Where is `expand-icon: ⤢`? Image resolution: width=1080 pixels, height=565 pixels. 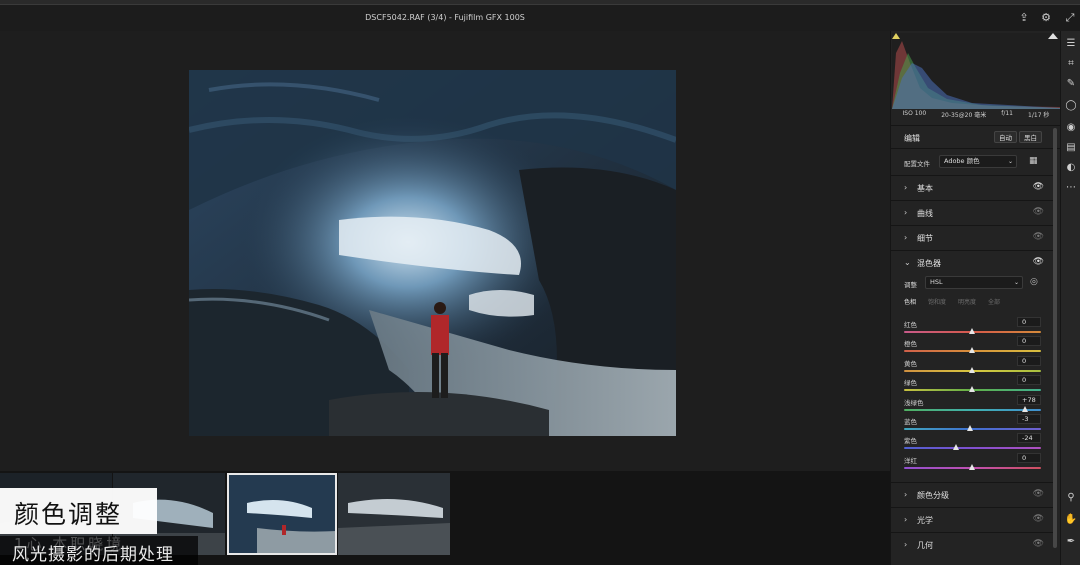
expand-icon: ⤢ is located at coordinates (1070, 18).